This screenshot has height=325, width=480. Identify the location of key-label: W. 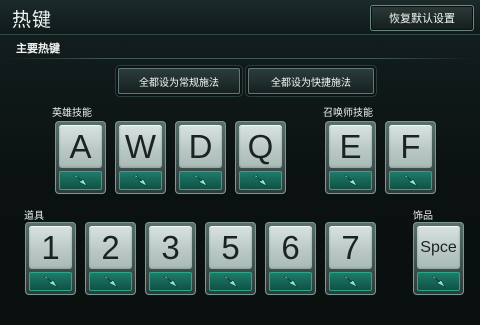
(140, 146).